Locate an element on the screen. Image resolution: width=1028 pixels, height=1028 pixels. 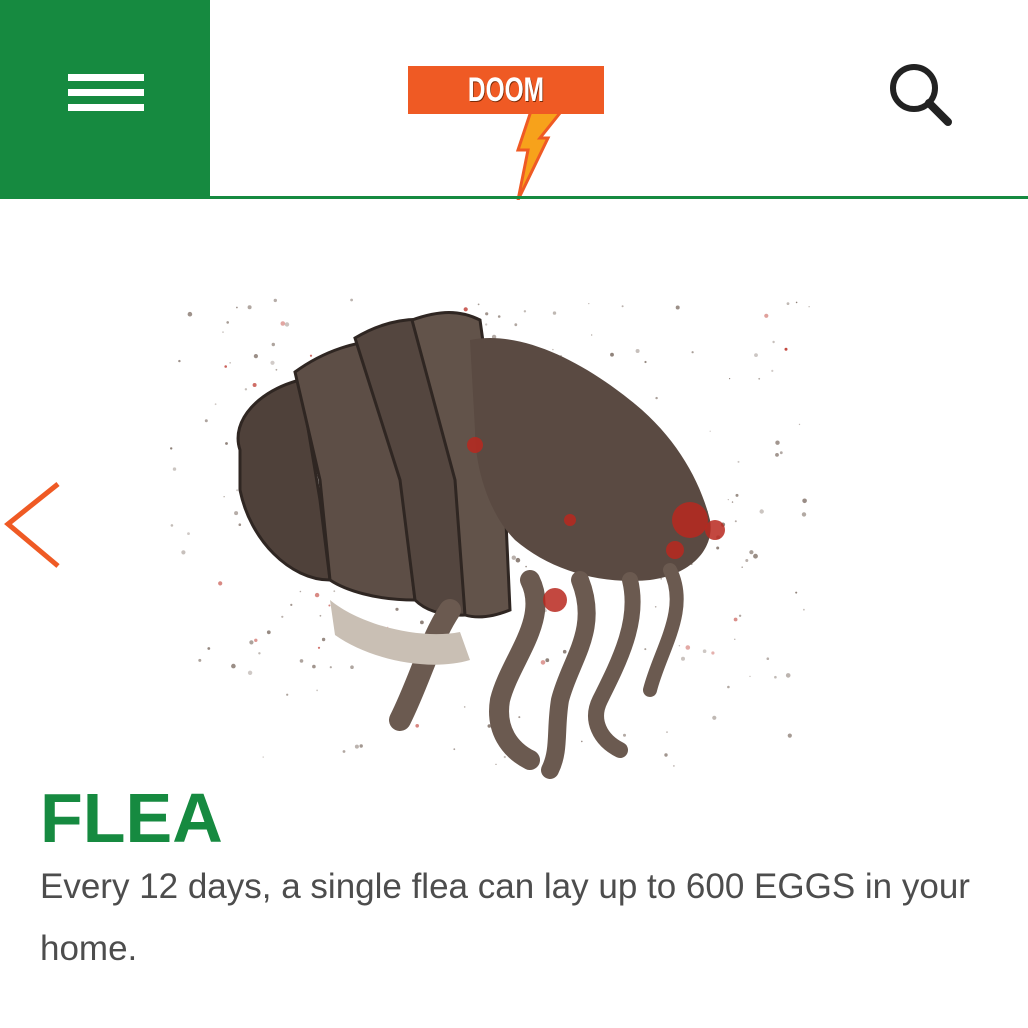
header-divider is located at coordinates (514, 197).